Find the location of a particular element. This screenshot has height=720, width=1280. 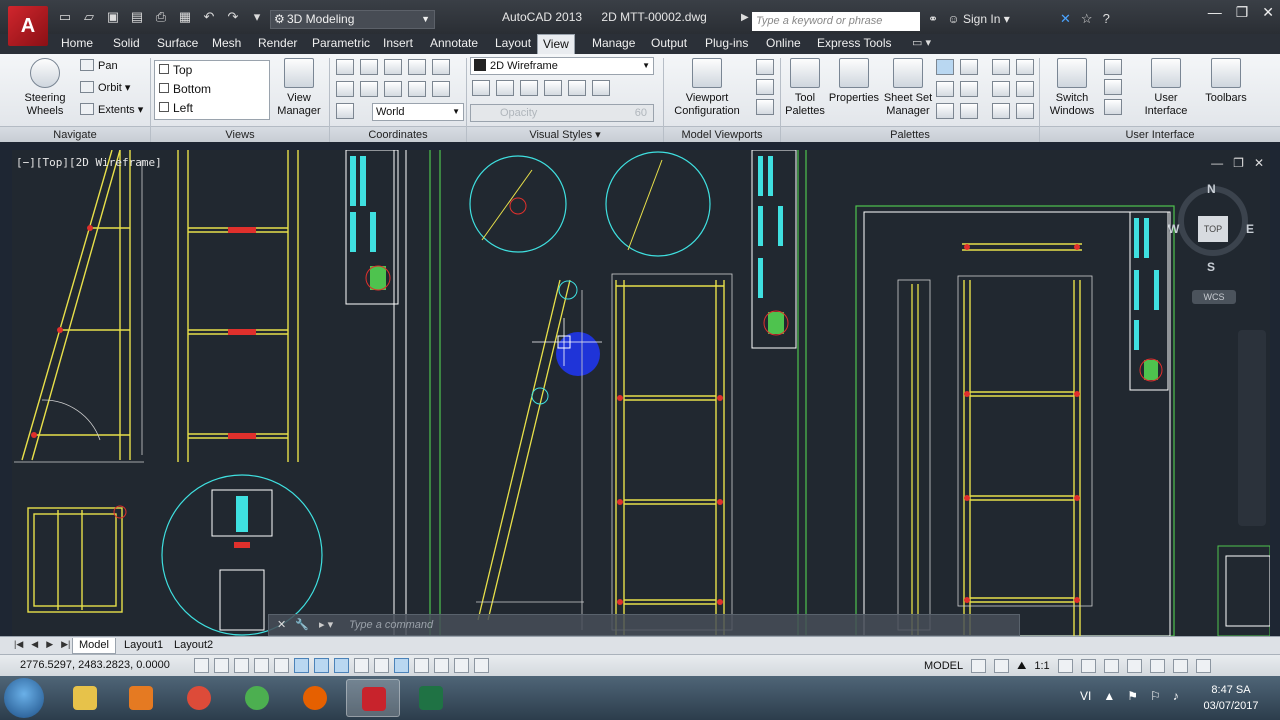

color-icon is located at coordinates (553, 88).